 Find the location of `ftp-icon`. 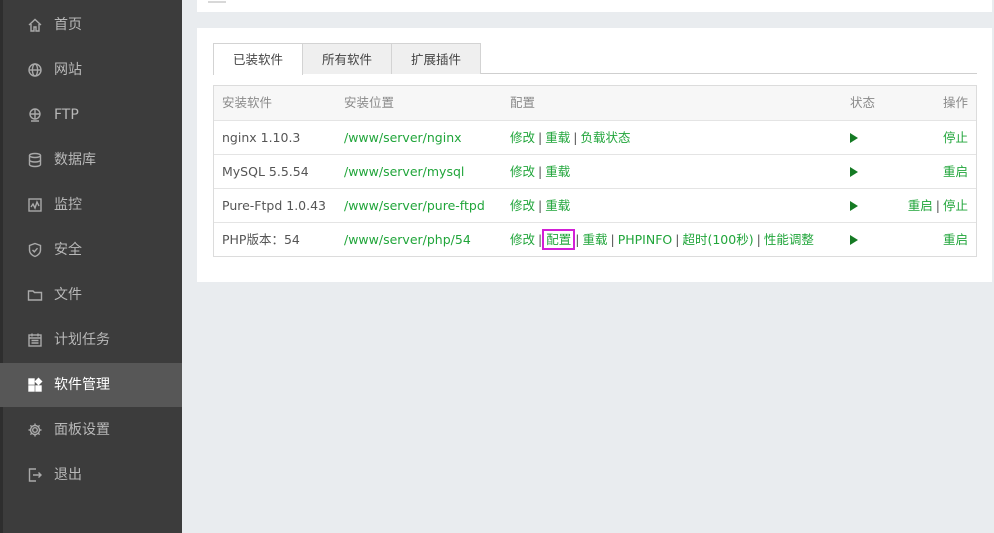

ftp-icon is located at coordinates (35, 115).